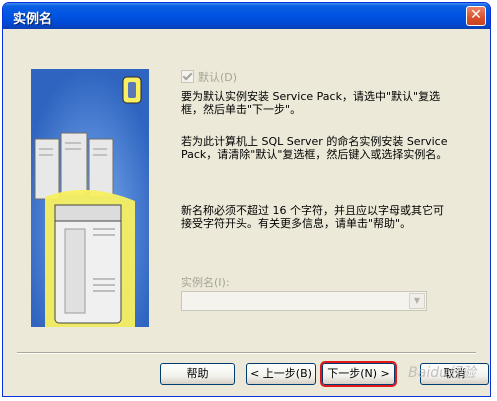  What do you see at coordinates (218, 77) in the screenshot?
I see `default-checkbox-label: 默认(D)` at bounding box center [218, 77].